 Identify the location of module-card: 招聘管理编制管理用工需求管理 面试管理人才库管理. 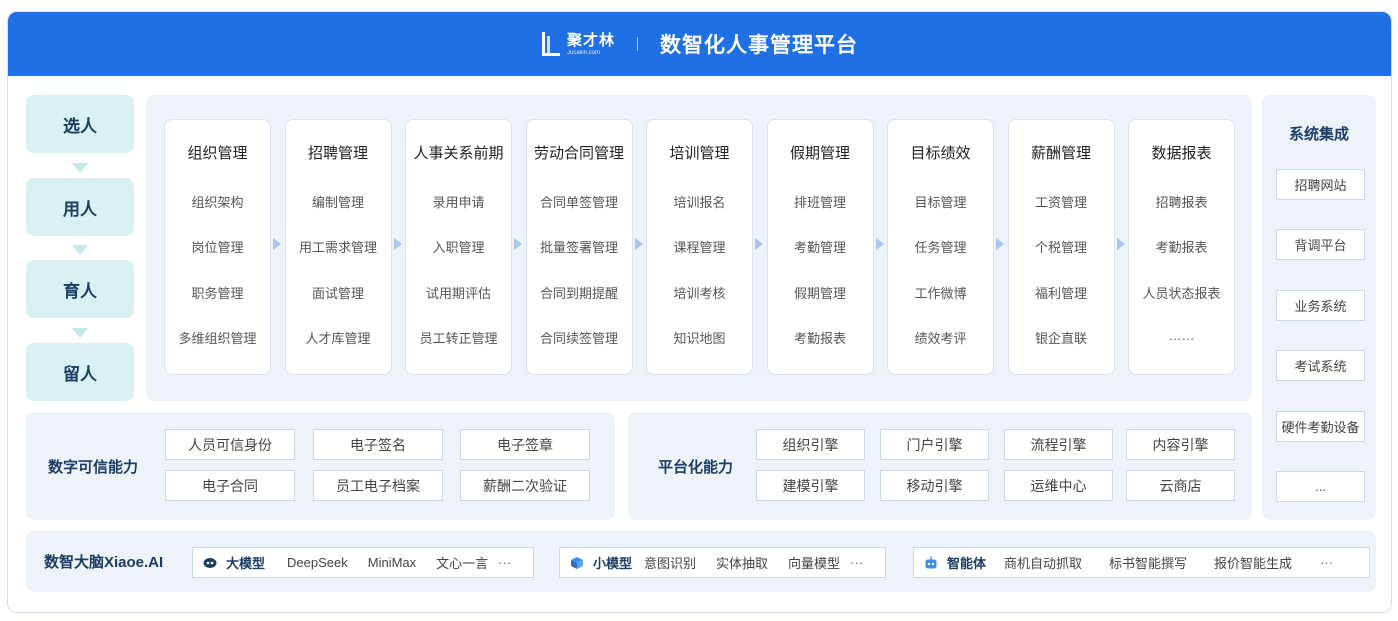
(338, 247).